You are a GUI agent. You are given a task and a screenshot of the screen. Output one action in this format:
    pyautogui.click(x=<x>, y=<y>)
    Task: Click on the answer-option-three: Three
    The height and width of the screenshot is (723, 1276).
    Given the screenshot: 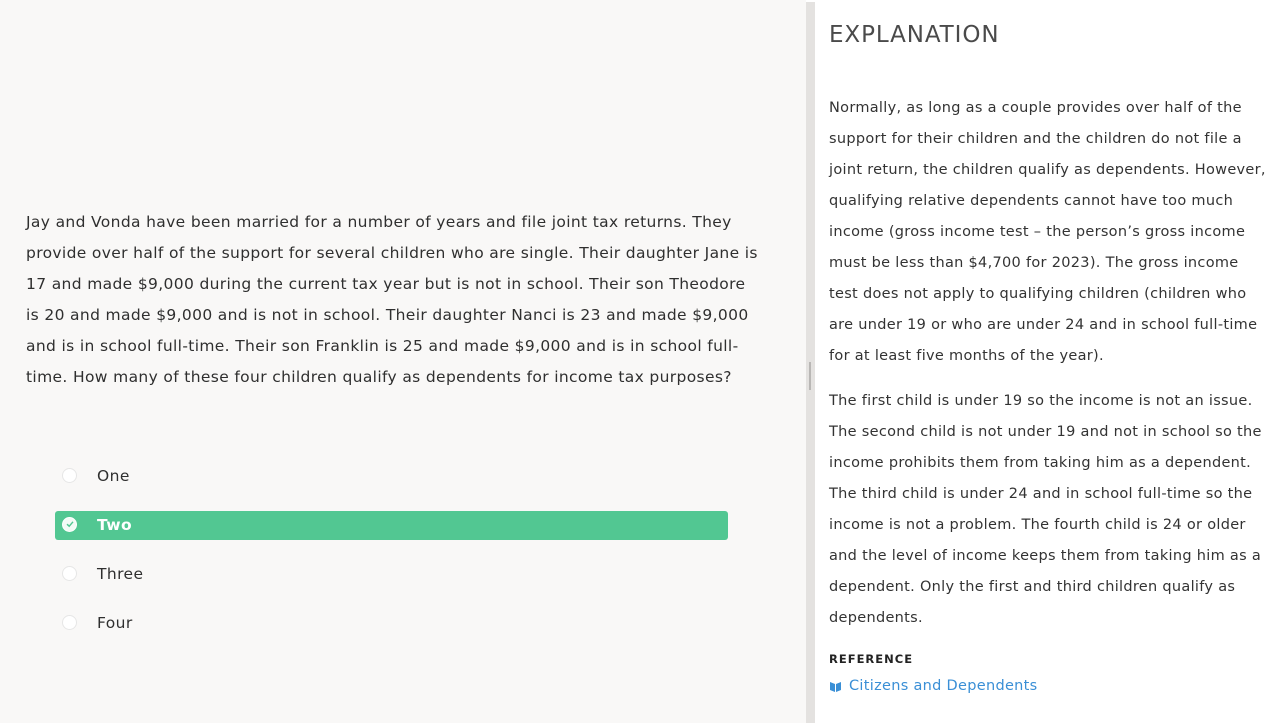 What is the action you would take?
    pyautogui.click(x=391, y=574)
    